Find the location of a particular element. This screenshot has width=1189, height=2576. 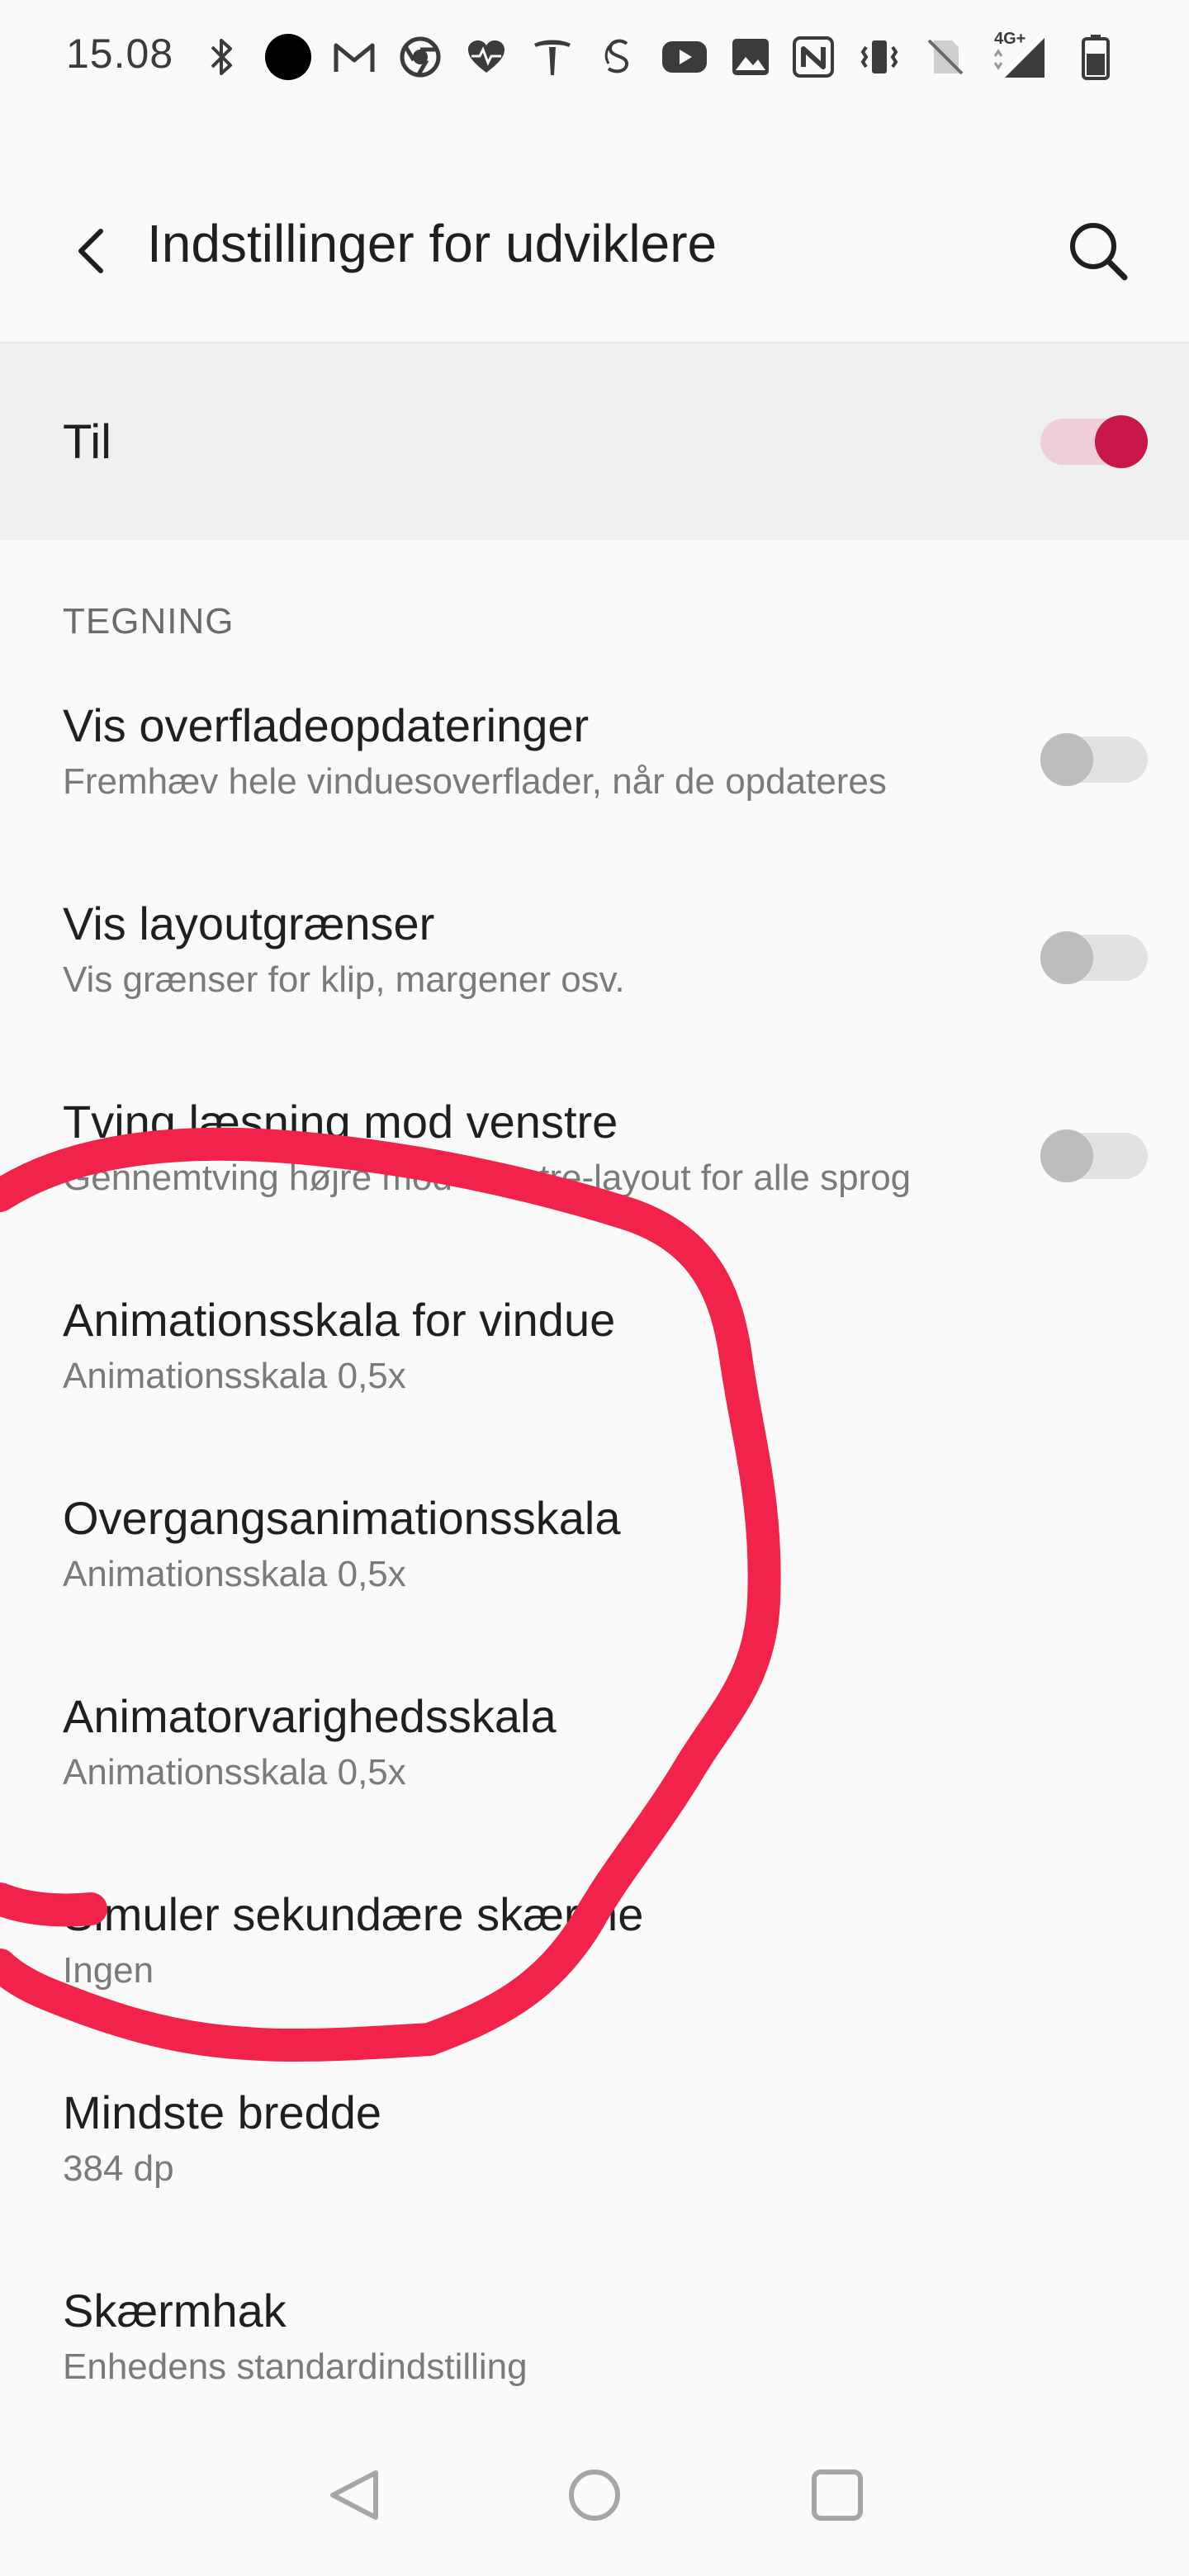

setting-title: Vis layoutgrænser is located at coordinates (249, 923).